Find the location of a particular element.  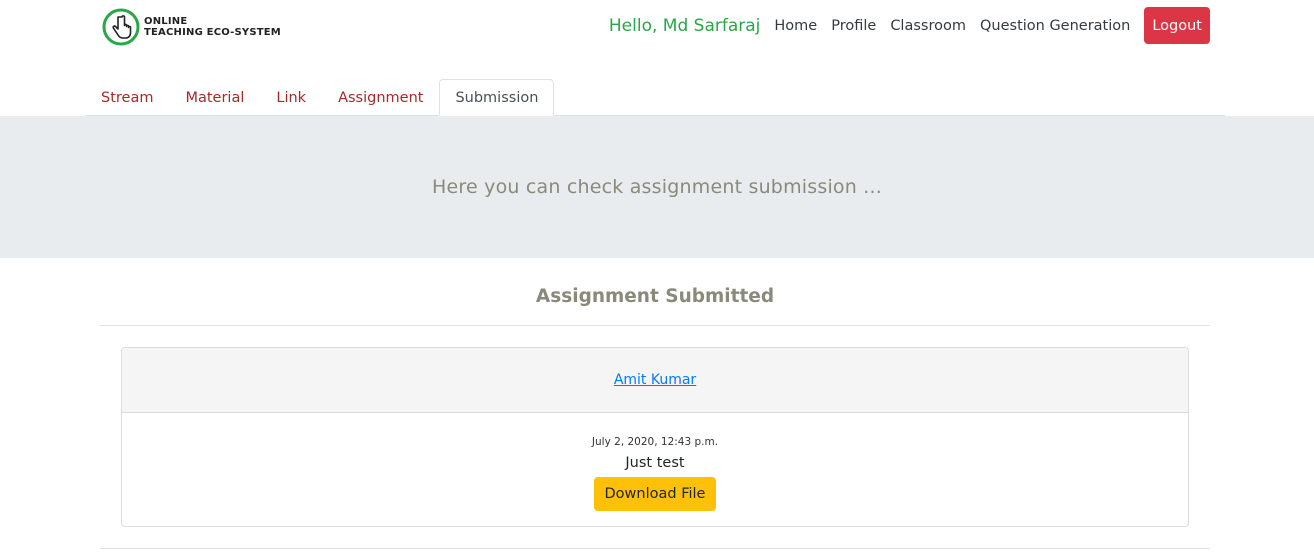

brand-name: ONLINE TEACHING ECO-SYSTEM is located at coordinates (212, 27).